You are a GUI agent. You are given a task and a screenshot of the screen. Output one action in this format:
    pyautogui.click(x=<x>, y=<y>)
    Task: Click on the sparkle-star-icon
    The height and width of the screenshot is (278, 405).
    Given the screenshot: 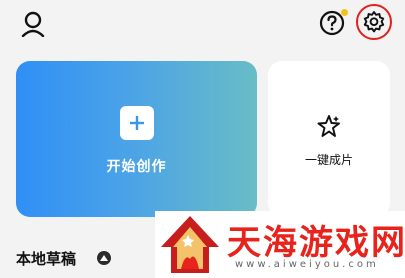 What is the action you would take?
    pyautogui.click(x=328, y=126)
    